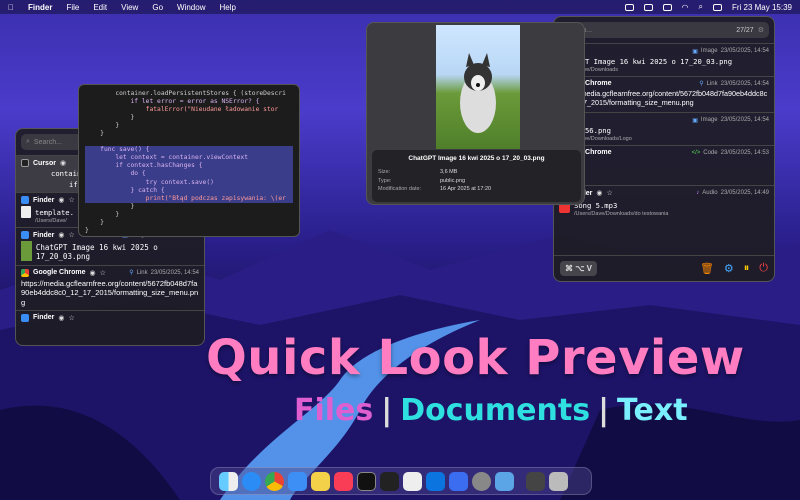 The width and height of the screenshot is (800, 500). What do you see at coordinates (189, 174) in the screenshot?
I see `code-line: do {` at bounding box center [189, 174].